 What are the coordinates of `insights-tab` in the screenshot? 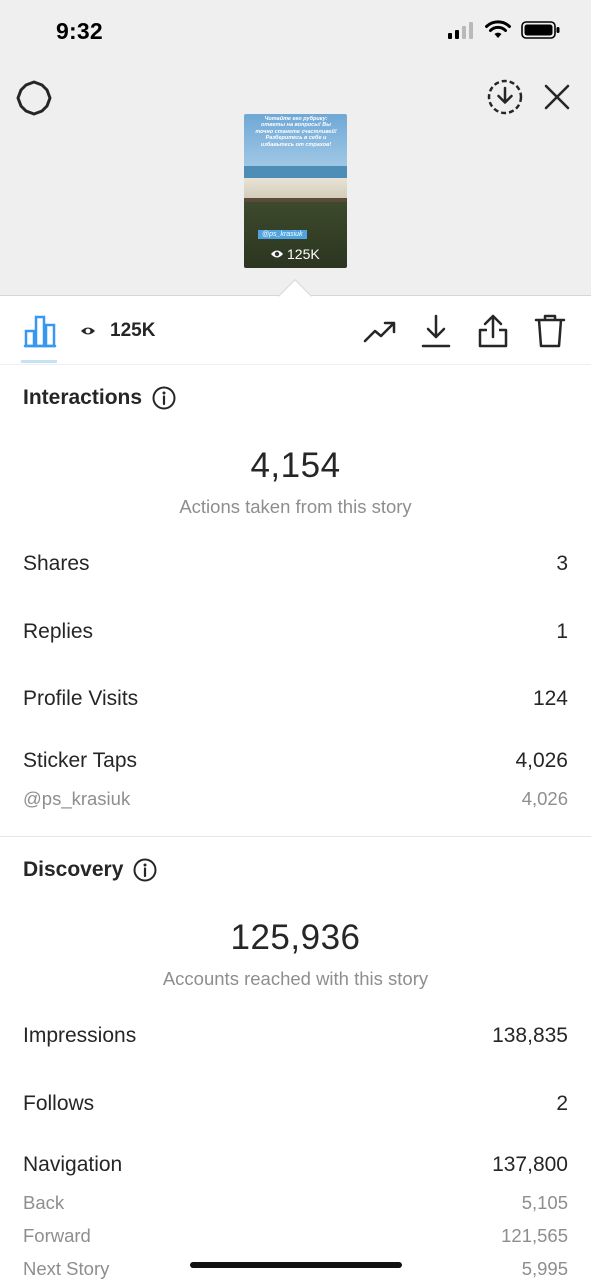 It's located at (40, 331).